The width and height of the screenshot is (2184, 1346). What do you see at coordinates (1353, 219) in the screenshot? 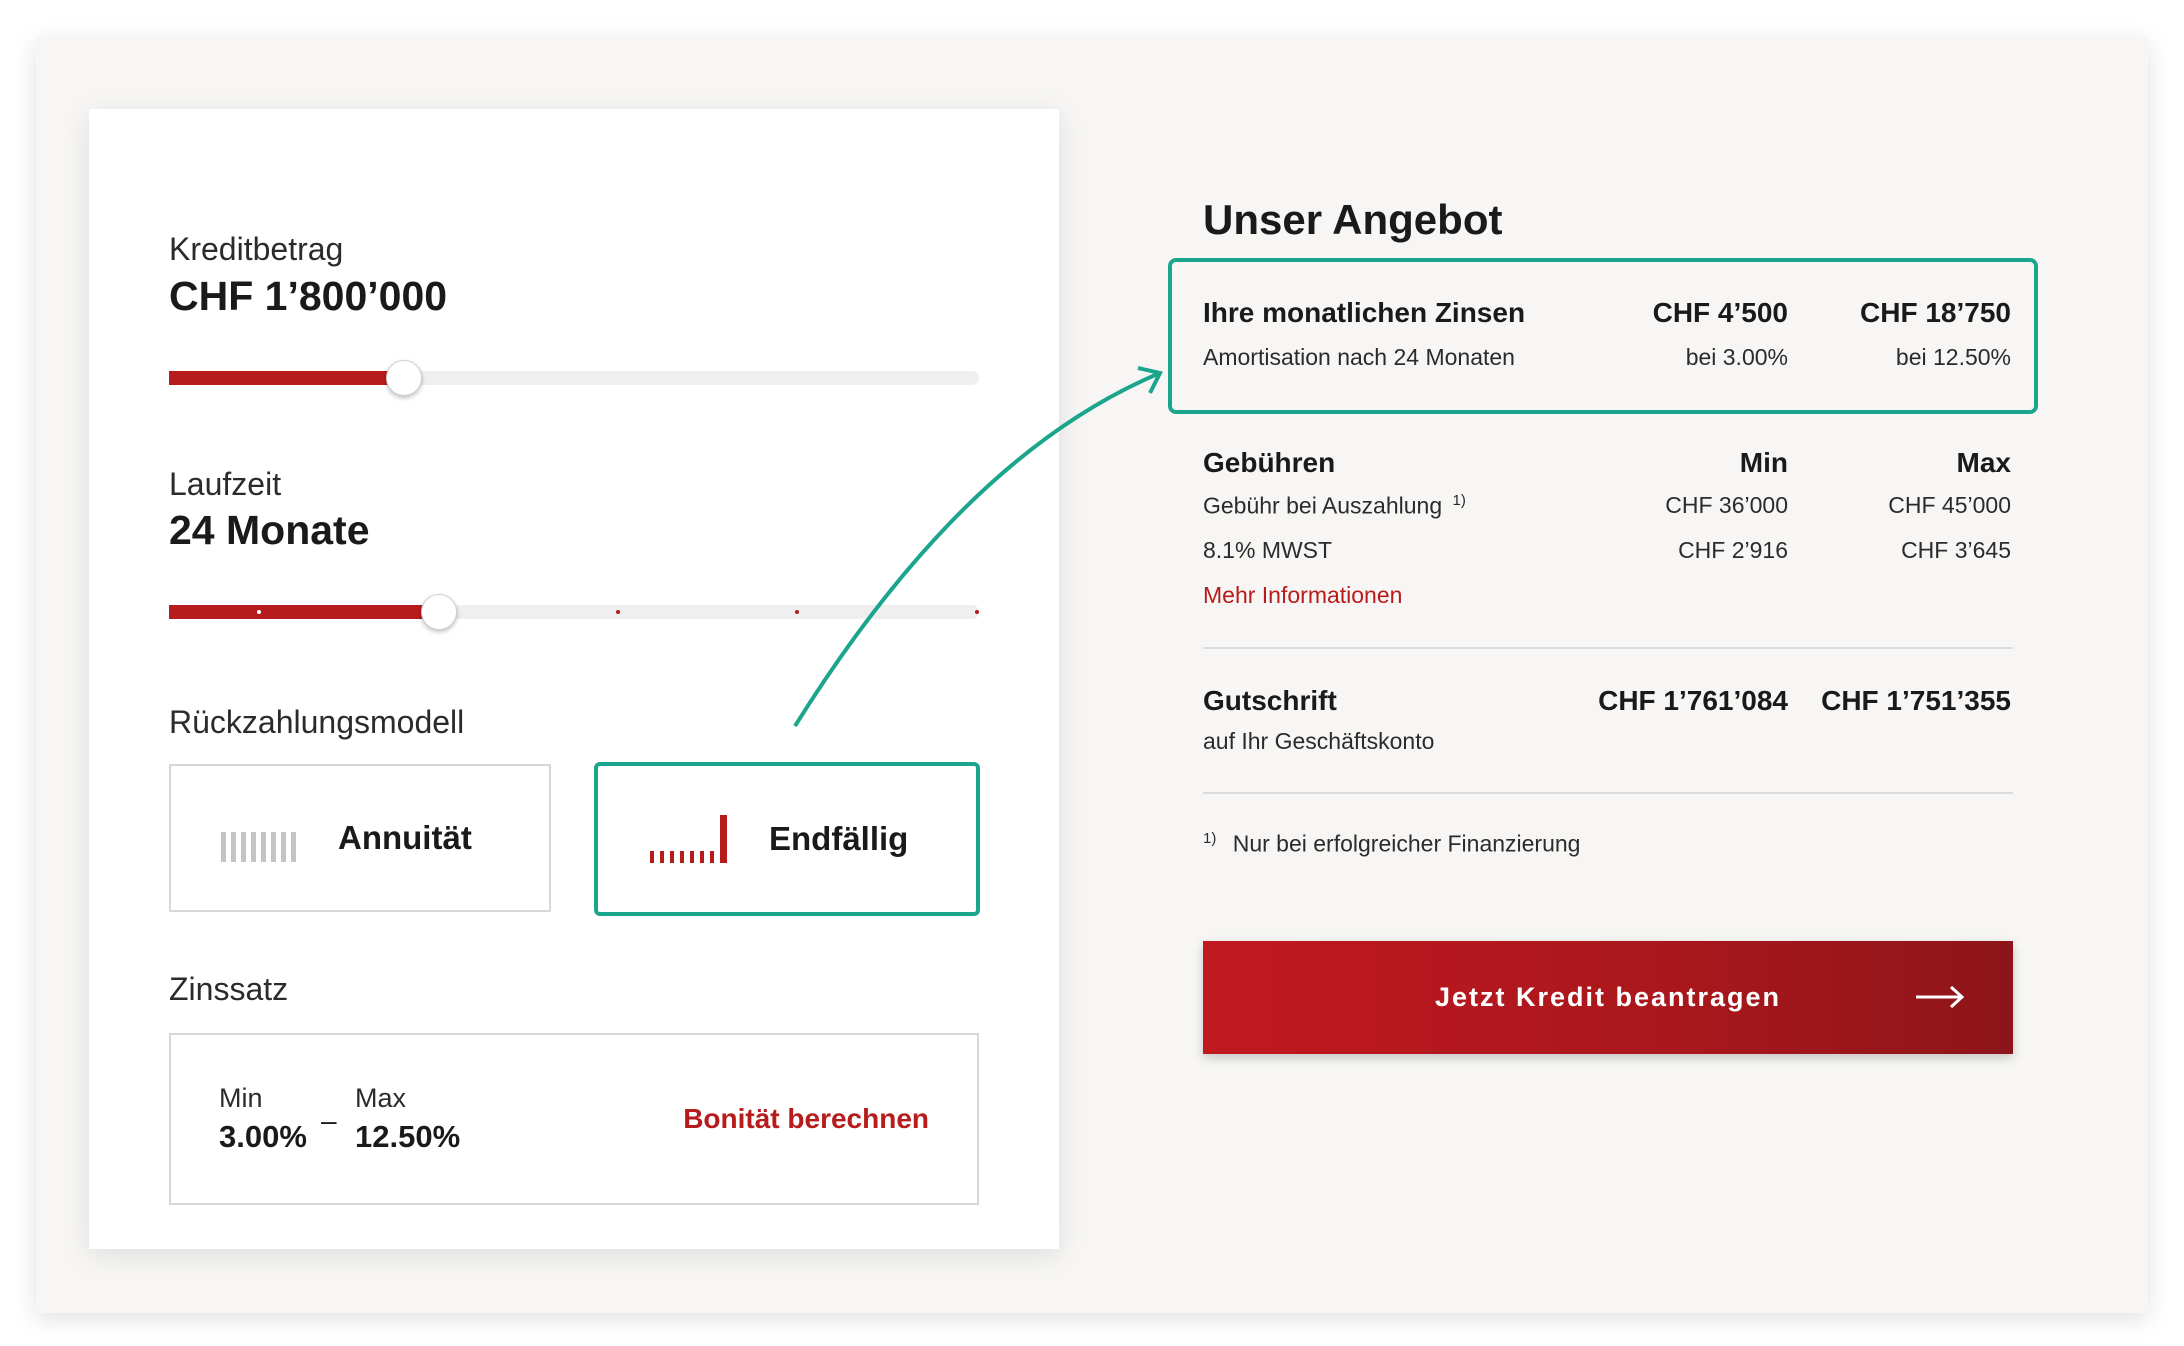
I see `offer-title: Unser Angebot` at bounding box center [1353, 219].